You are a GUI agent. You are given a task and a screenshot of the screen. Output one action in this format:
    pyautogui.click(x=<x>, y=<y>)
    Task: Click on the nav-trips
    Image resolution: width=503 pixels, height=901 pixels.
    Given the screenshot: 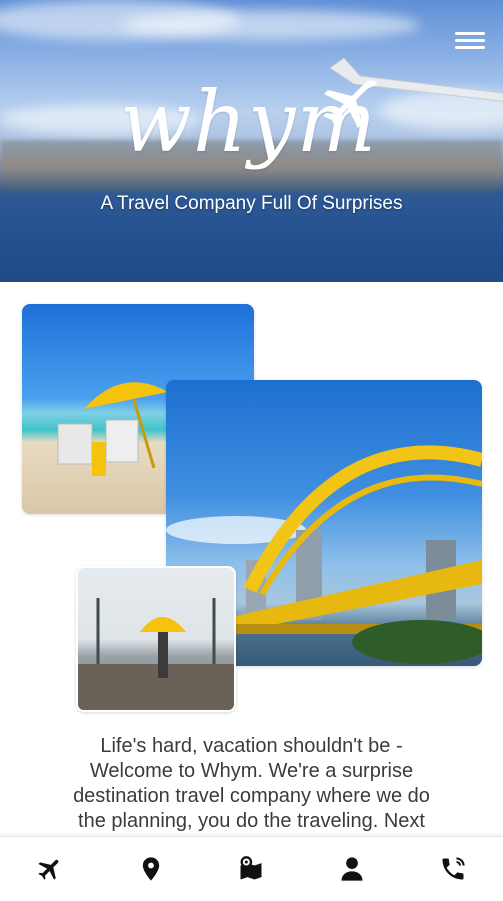 What is the action you would take?
    pyautogui.click(x=50, y=869)
    